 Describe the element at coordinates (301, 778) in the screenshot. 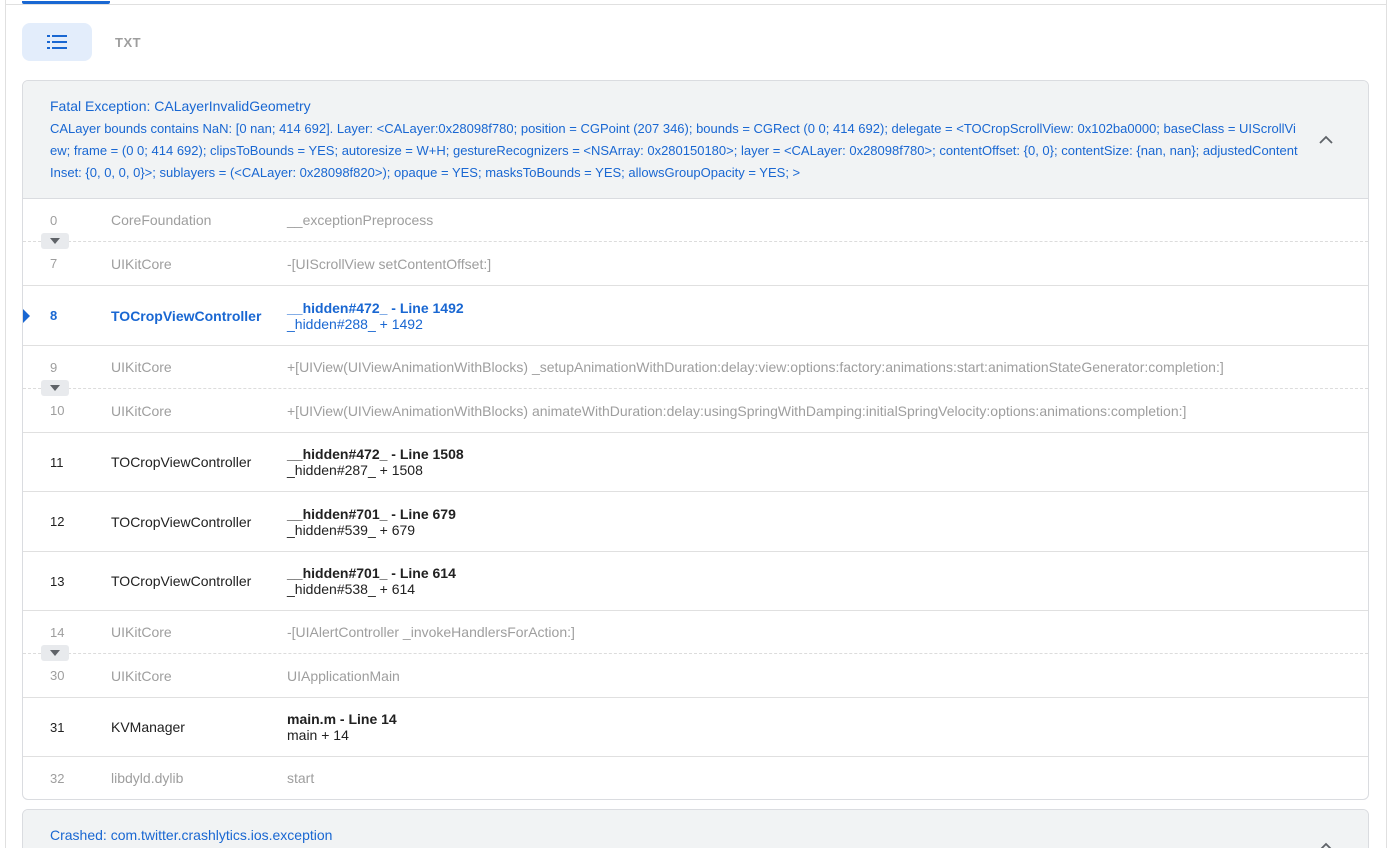

I see `frame-symbol: start` at that location.